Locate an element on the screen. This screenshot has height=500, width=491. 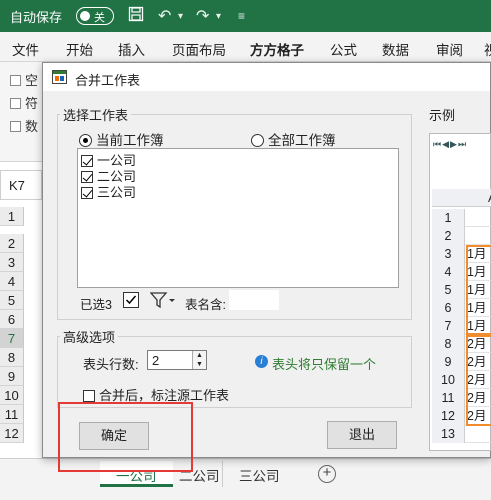
customize-qat-icon: ≡ is located at coordinates (241, 16).